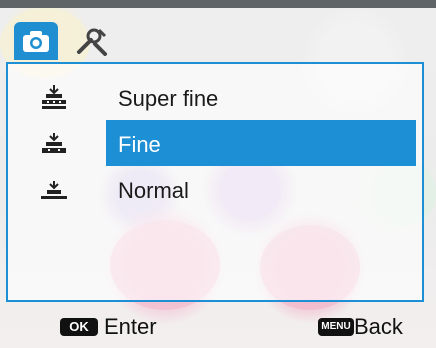  I want to click on tools-icon, so click(92, 42).